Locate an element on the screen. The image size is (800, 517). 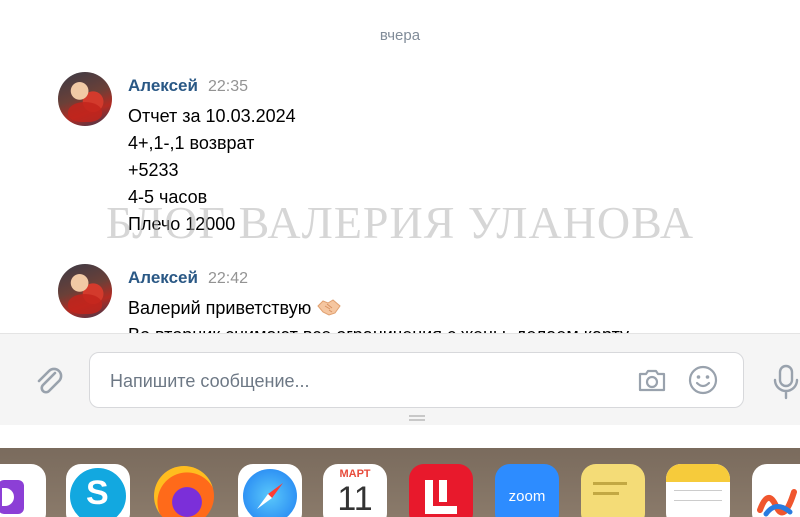
skype-app-icon: S is located at coordinates (98, 490).